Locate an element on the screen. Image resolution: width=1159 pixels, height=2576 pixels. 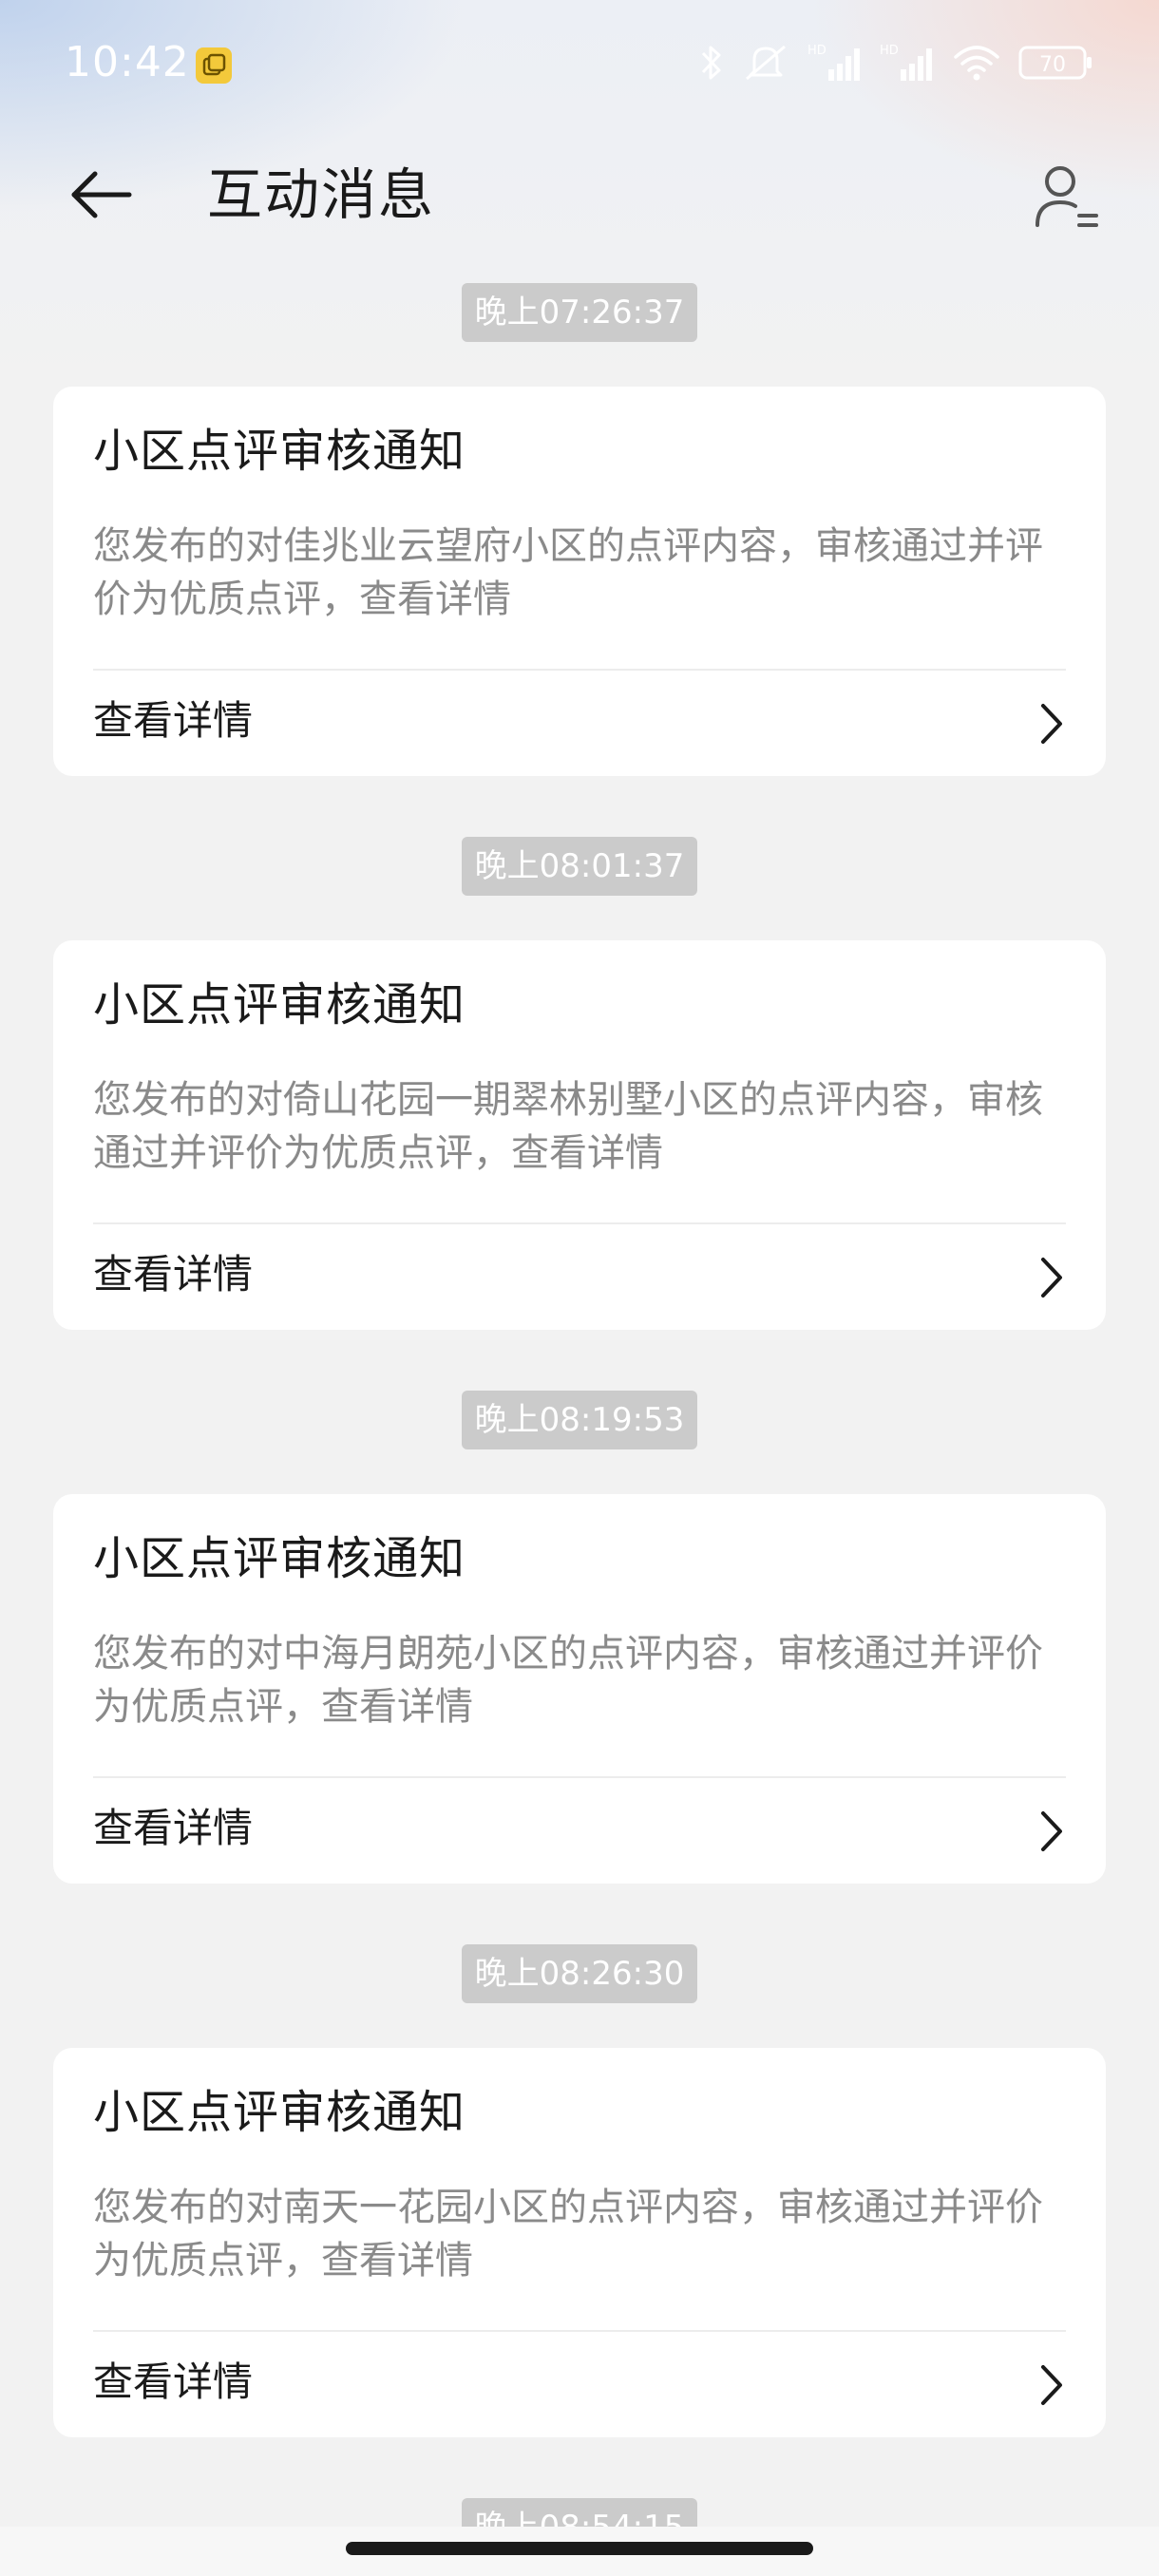
timestamp-row: 晚上08:01:37 is located at coordinates (579, 866).